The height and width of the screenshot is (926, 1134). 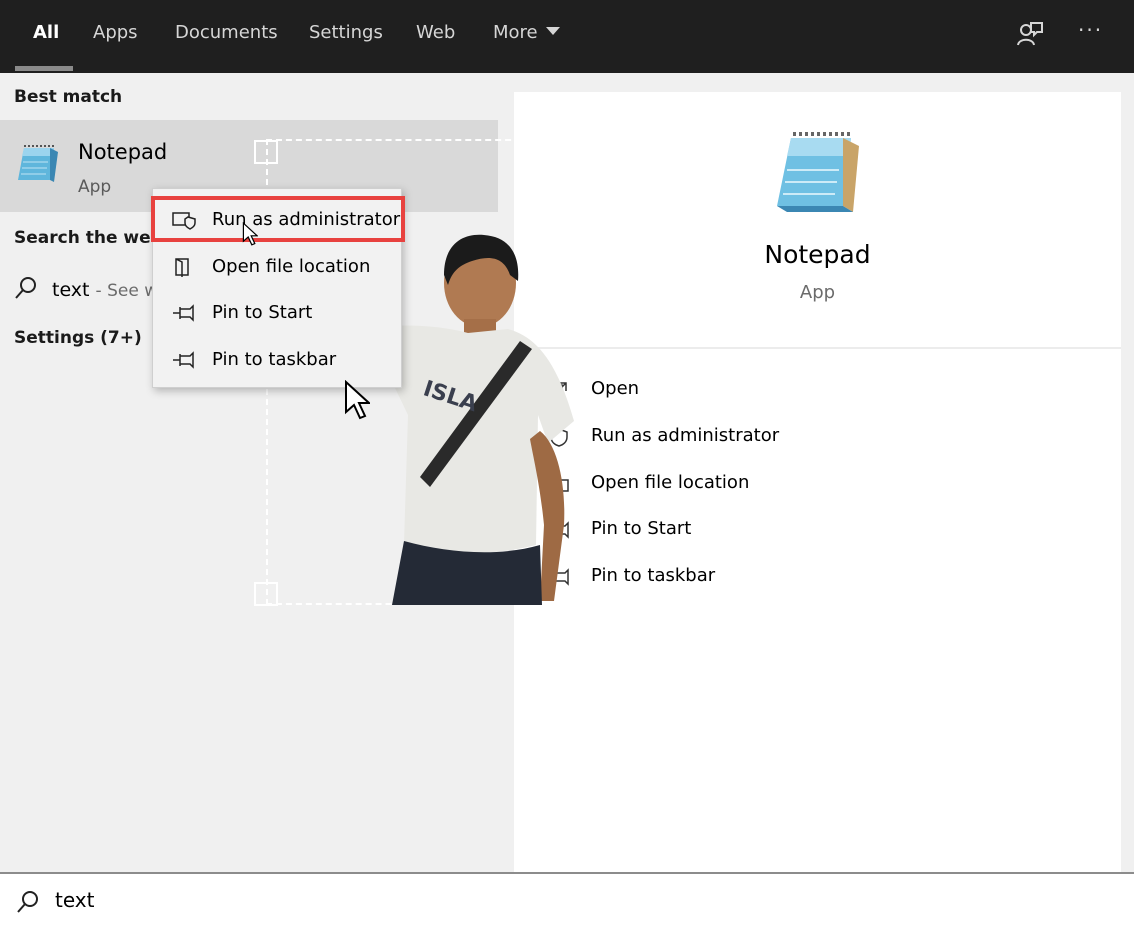 I want to click on action-open-file-location-label: Open file location, so click(x=670, y=482).